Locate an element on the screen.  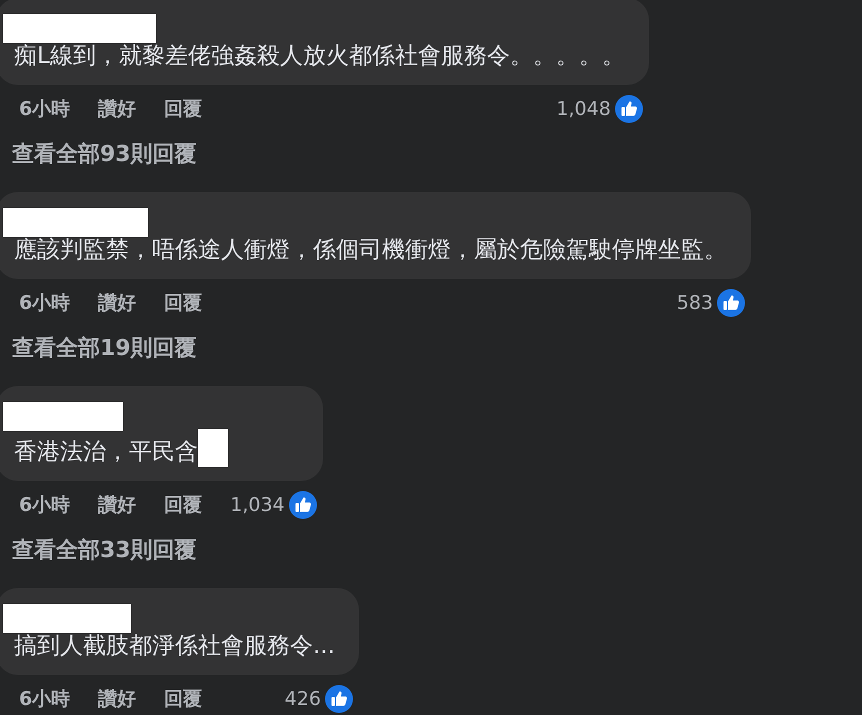
reaction-count: 1,034 is located at coordinates (257, 505).